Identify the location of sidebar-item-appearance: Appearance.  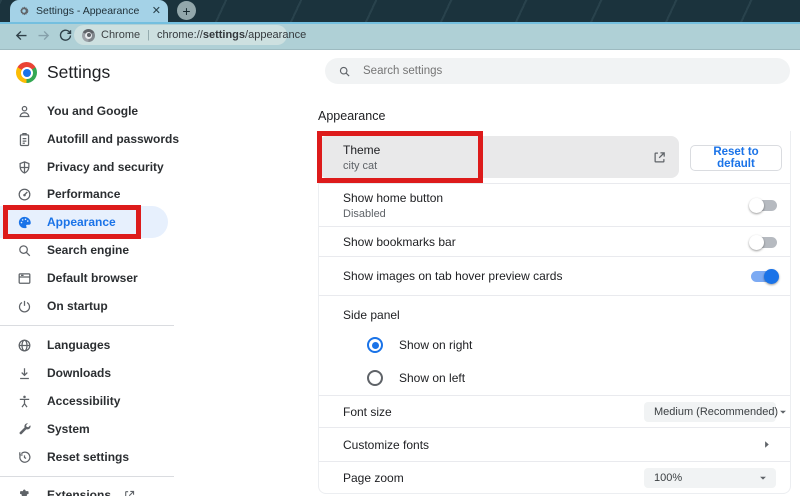
(150, 222).